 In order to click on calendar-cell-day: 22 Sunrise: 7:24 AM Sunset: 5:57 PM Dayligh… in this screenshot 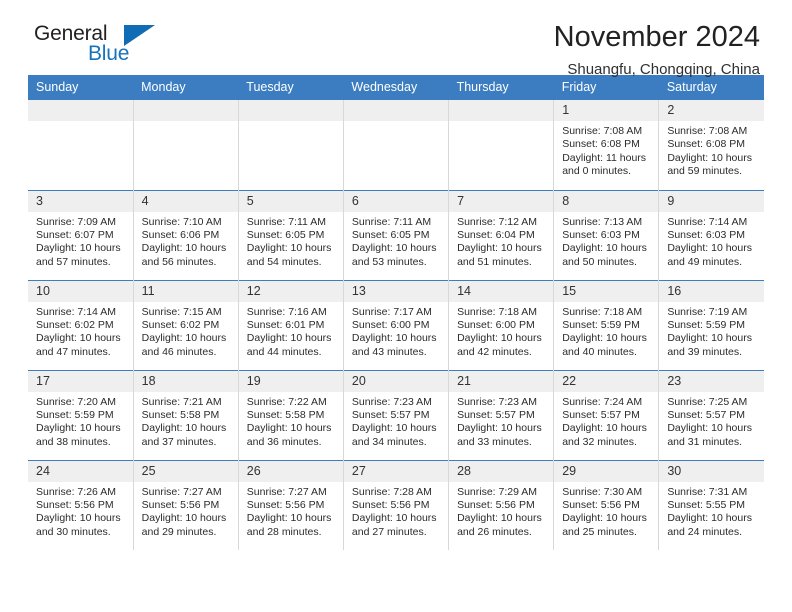, I will do `click(606, 414)`.